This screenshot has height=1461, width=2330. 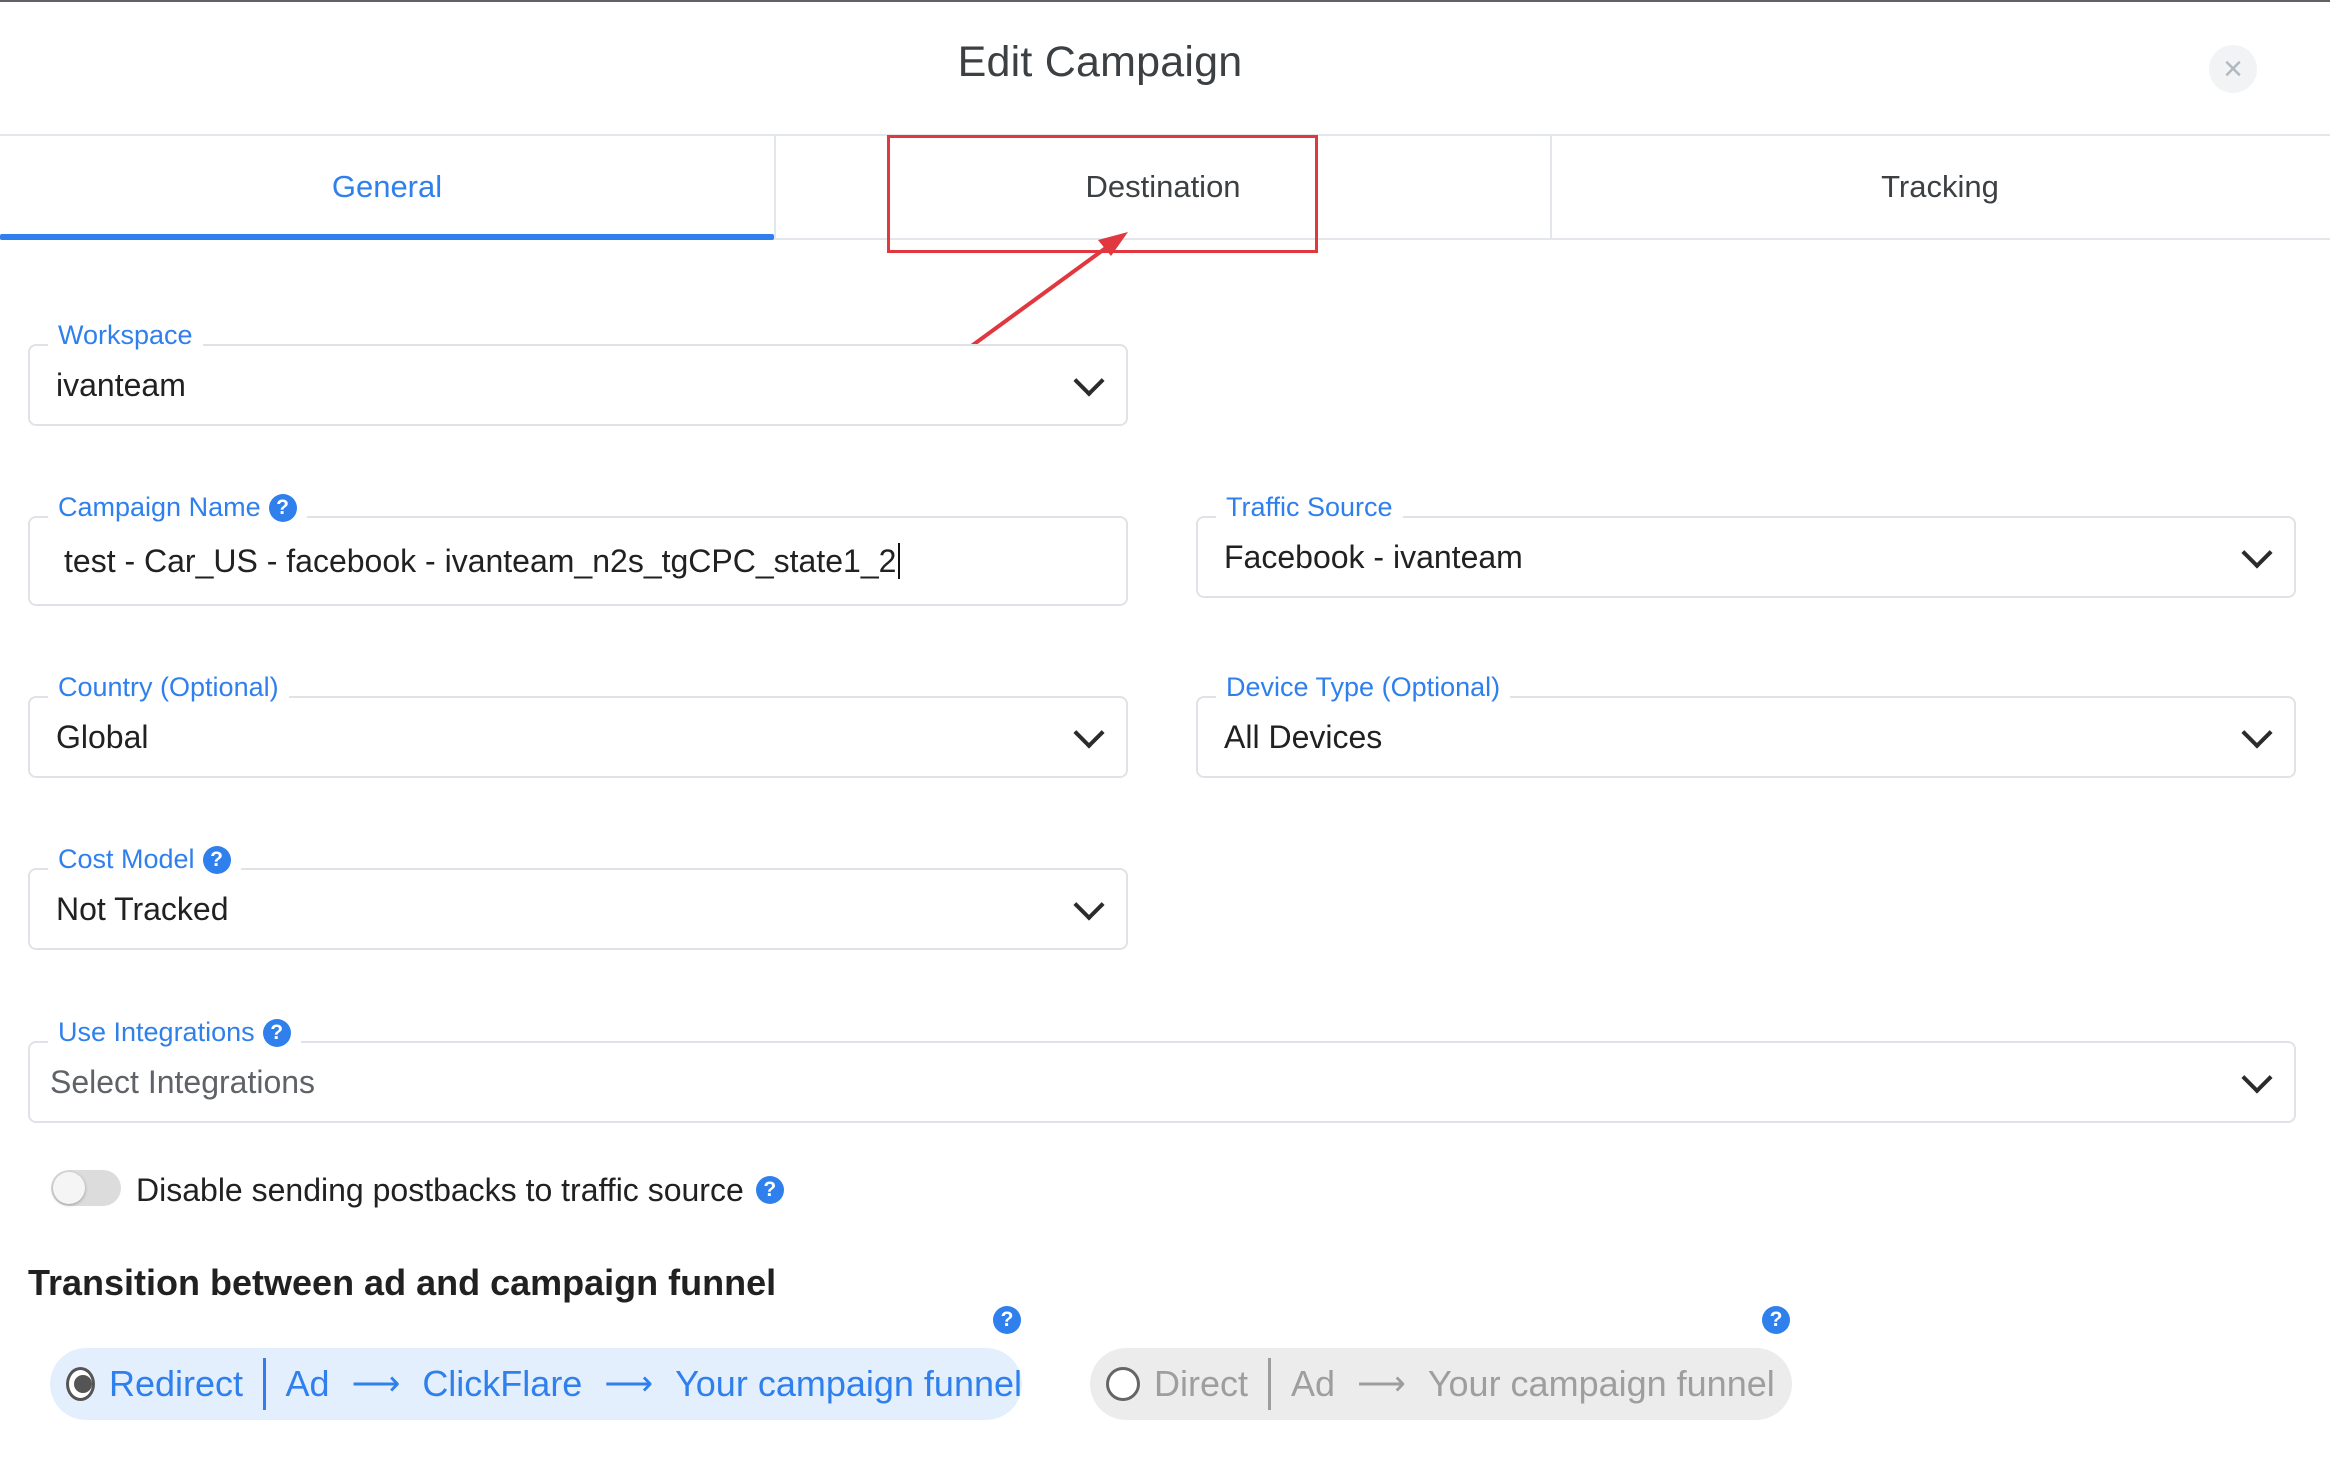 I want to click on direct-option: Direct Ad ⟶ Your campaign funnel, so click(x=1441, y=1384).